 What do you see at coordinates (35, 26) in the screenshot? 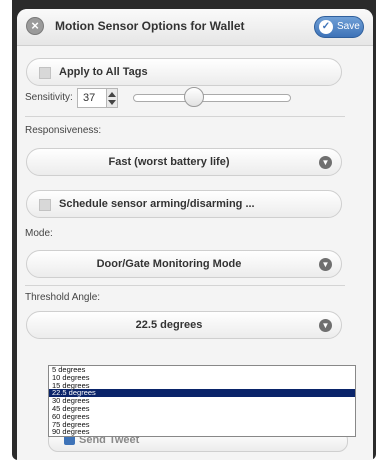
I see `close-icon: ×` at bounding box center [35, 26].